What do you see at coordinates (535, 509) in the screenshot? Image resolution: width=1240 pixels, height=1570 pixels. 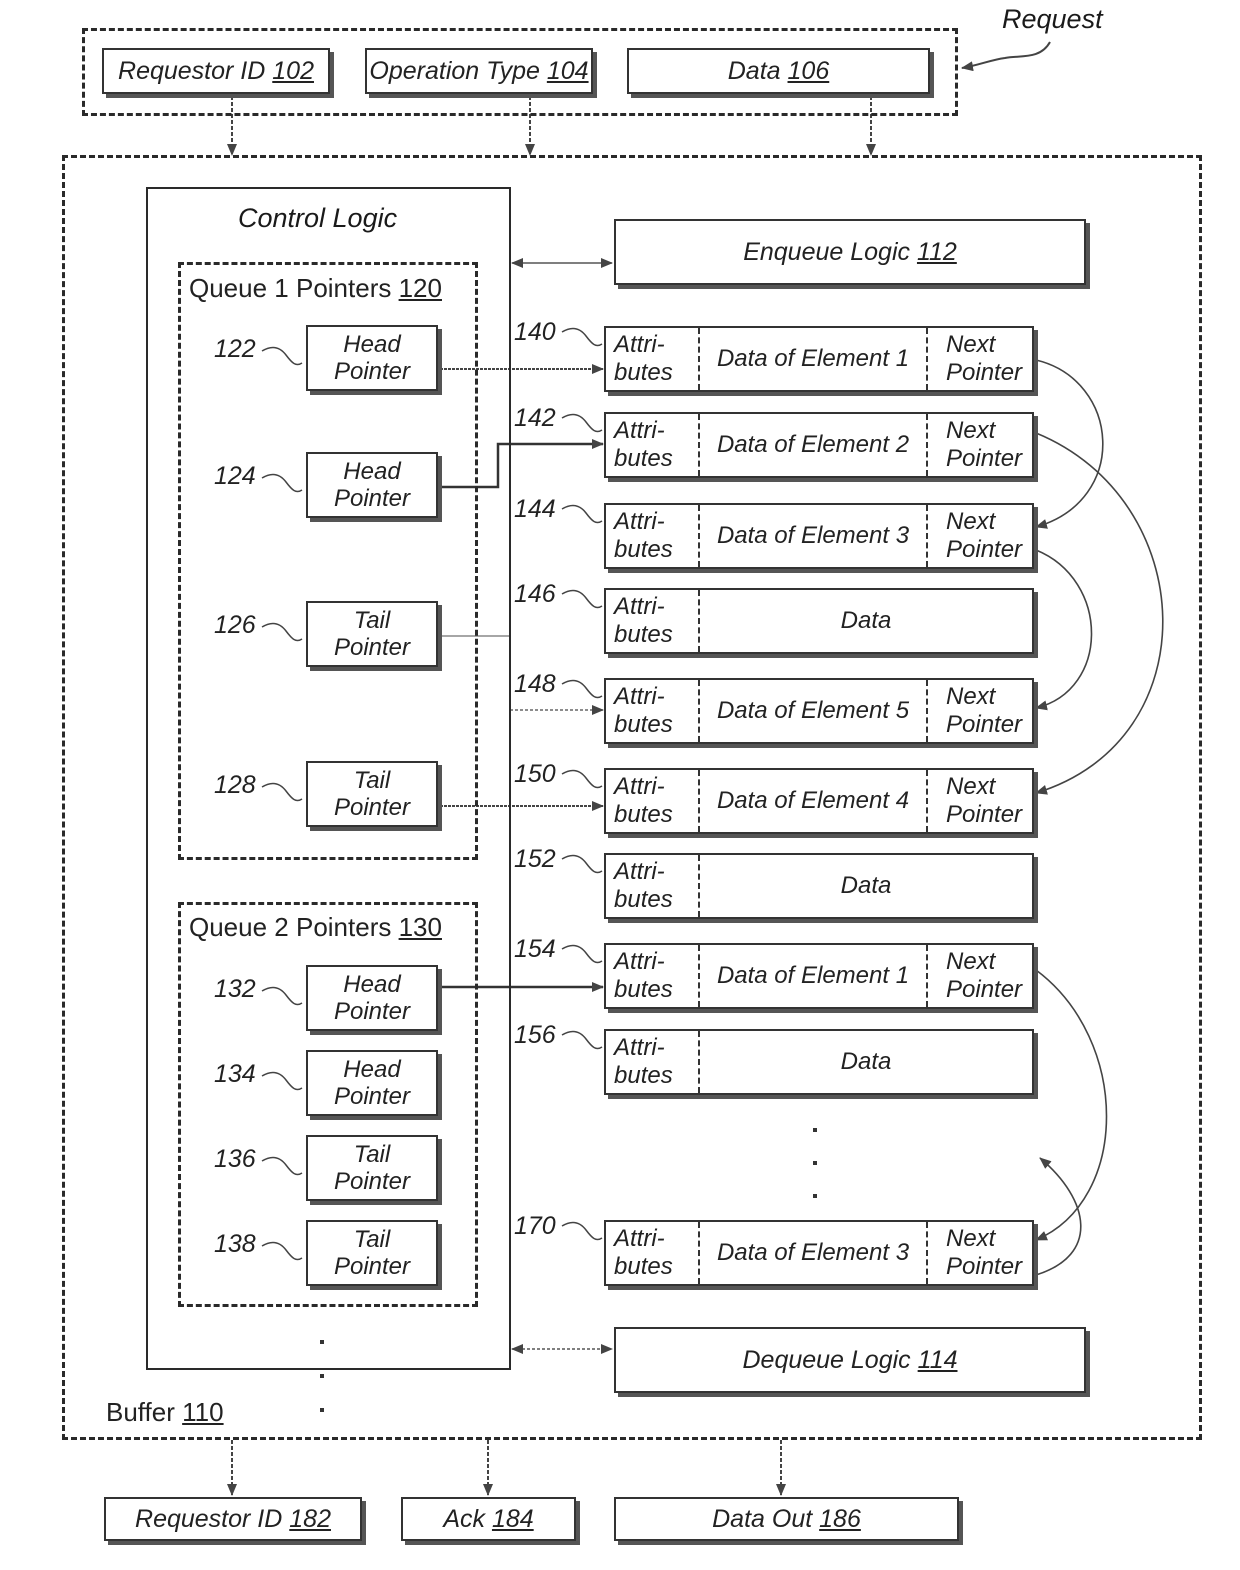 I see `ref-number: 144` at bounding box center [535, 509].